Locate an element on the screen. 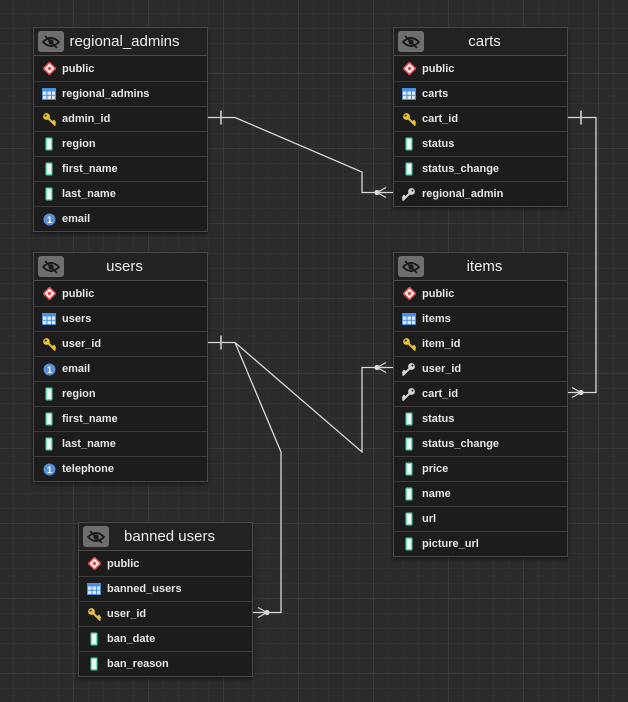 The height and width of the screenshot is (702, 628). column-row-label: status_change is located at coordinates (461, 444).